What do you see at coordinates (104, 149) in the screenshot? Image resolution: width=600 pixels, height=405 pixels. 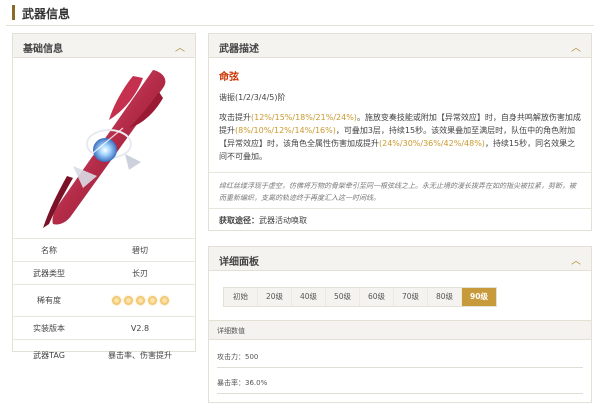 I see `weapon-image` at bounding box center [104, 149].